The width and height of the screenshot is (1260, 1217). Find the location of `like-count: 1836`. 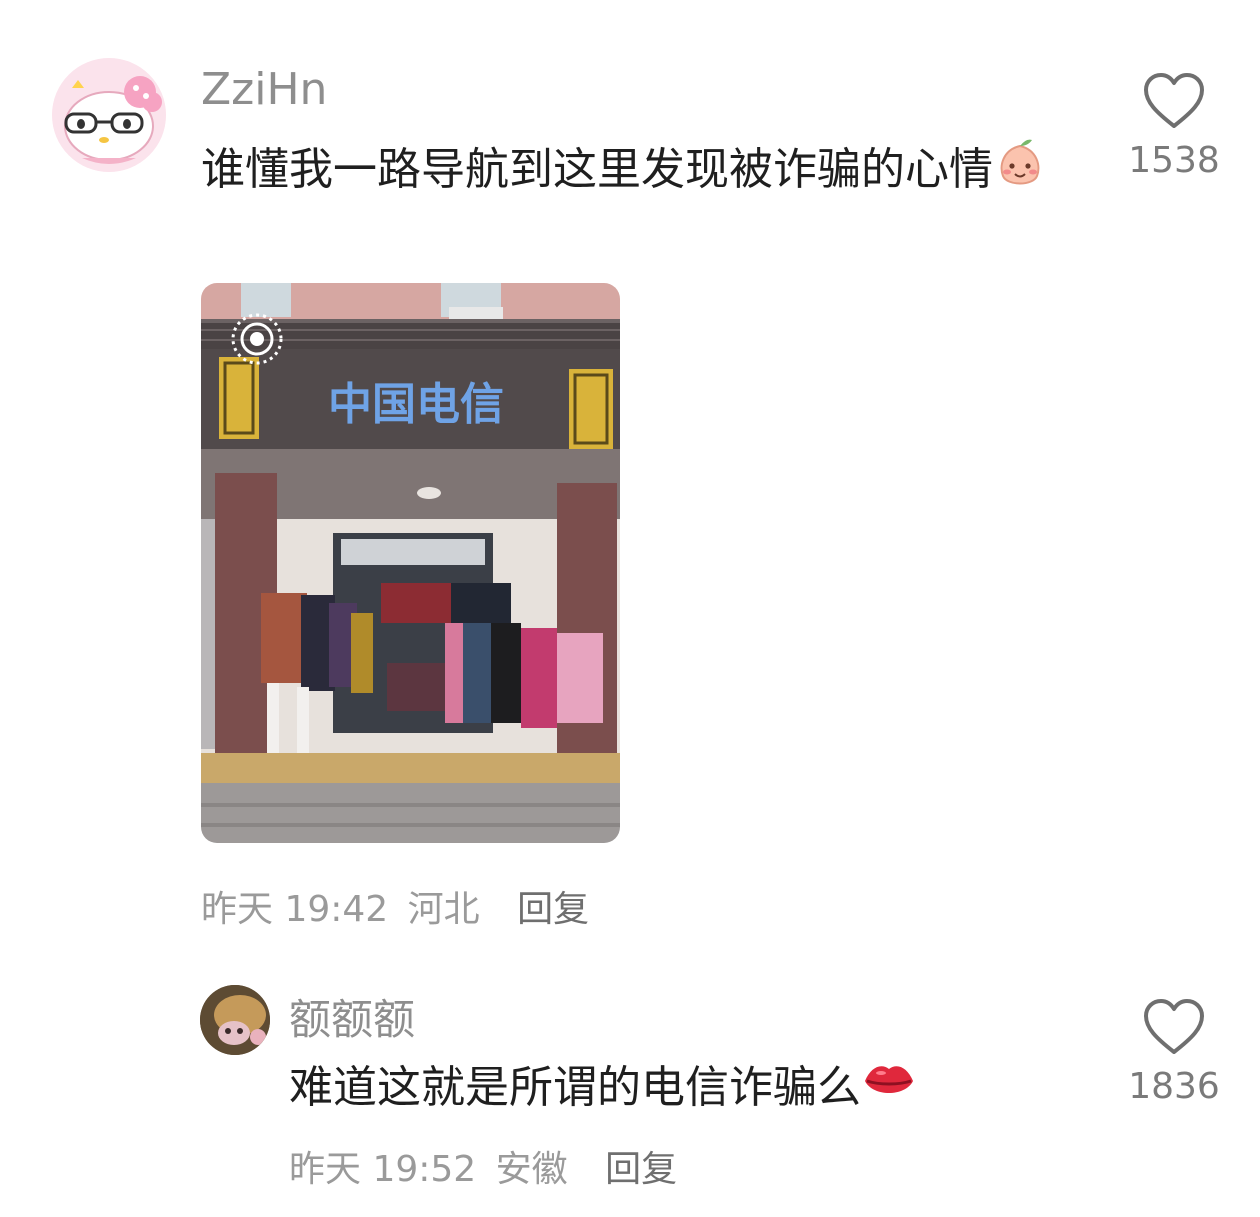

like-count: 1836 is located at coordinates (1174, 1086).